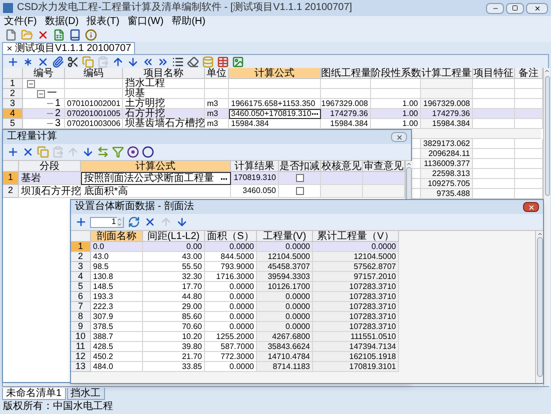 The height and width of the screenshot is (414, 551). What do you see at coordinates (384, 246) in the screenshot?
I see `table-cell-text: 0.0000` at bounding box center [384, 246].